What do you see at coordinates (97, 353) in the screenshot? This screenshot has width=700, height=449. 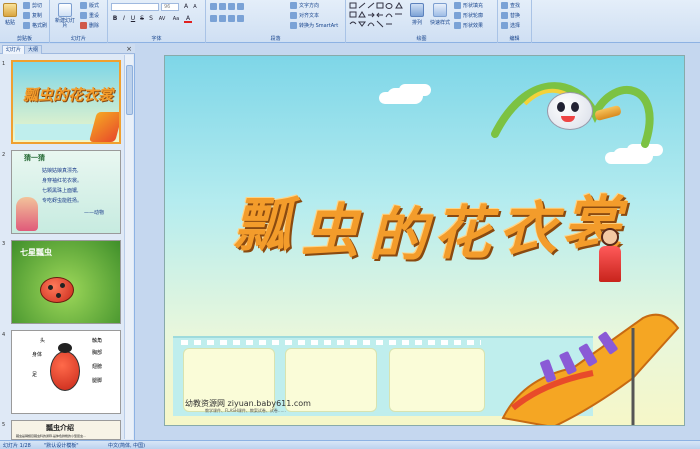 I see `diagram-label: 胸部` at bounding box center [97, 353].